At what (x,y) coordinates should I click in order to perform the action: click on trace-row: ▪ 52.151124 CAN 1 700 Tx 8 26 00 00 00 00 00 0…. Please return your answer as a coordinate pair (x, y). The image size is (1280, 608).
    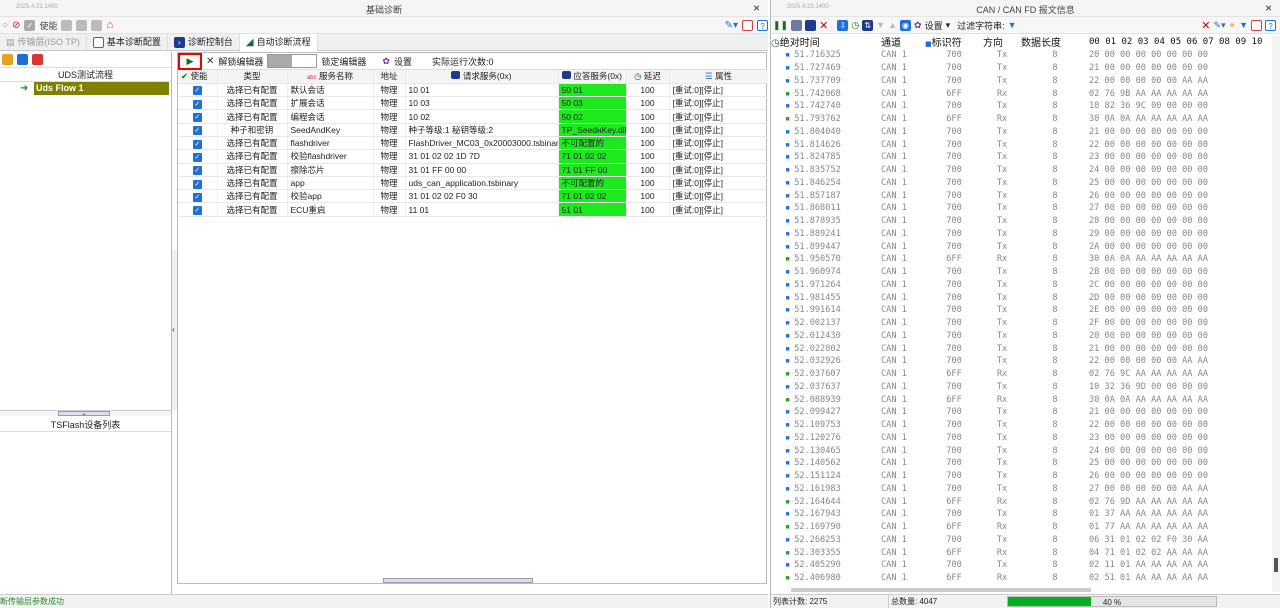
    Looking at the image, I should click on (1025, 476).